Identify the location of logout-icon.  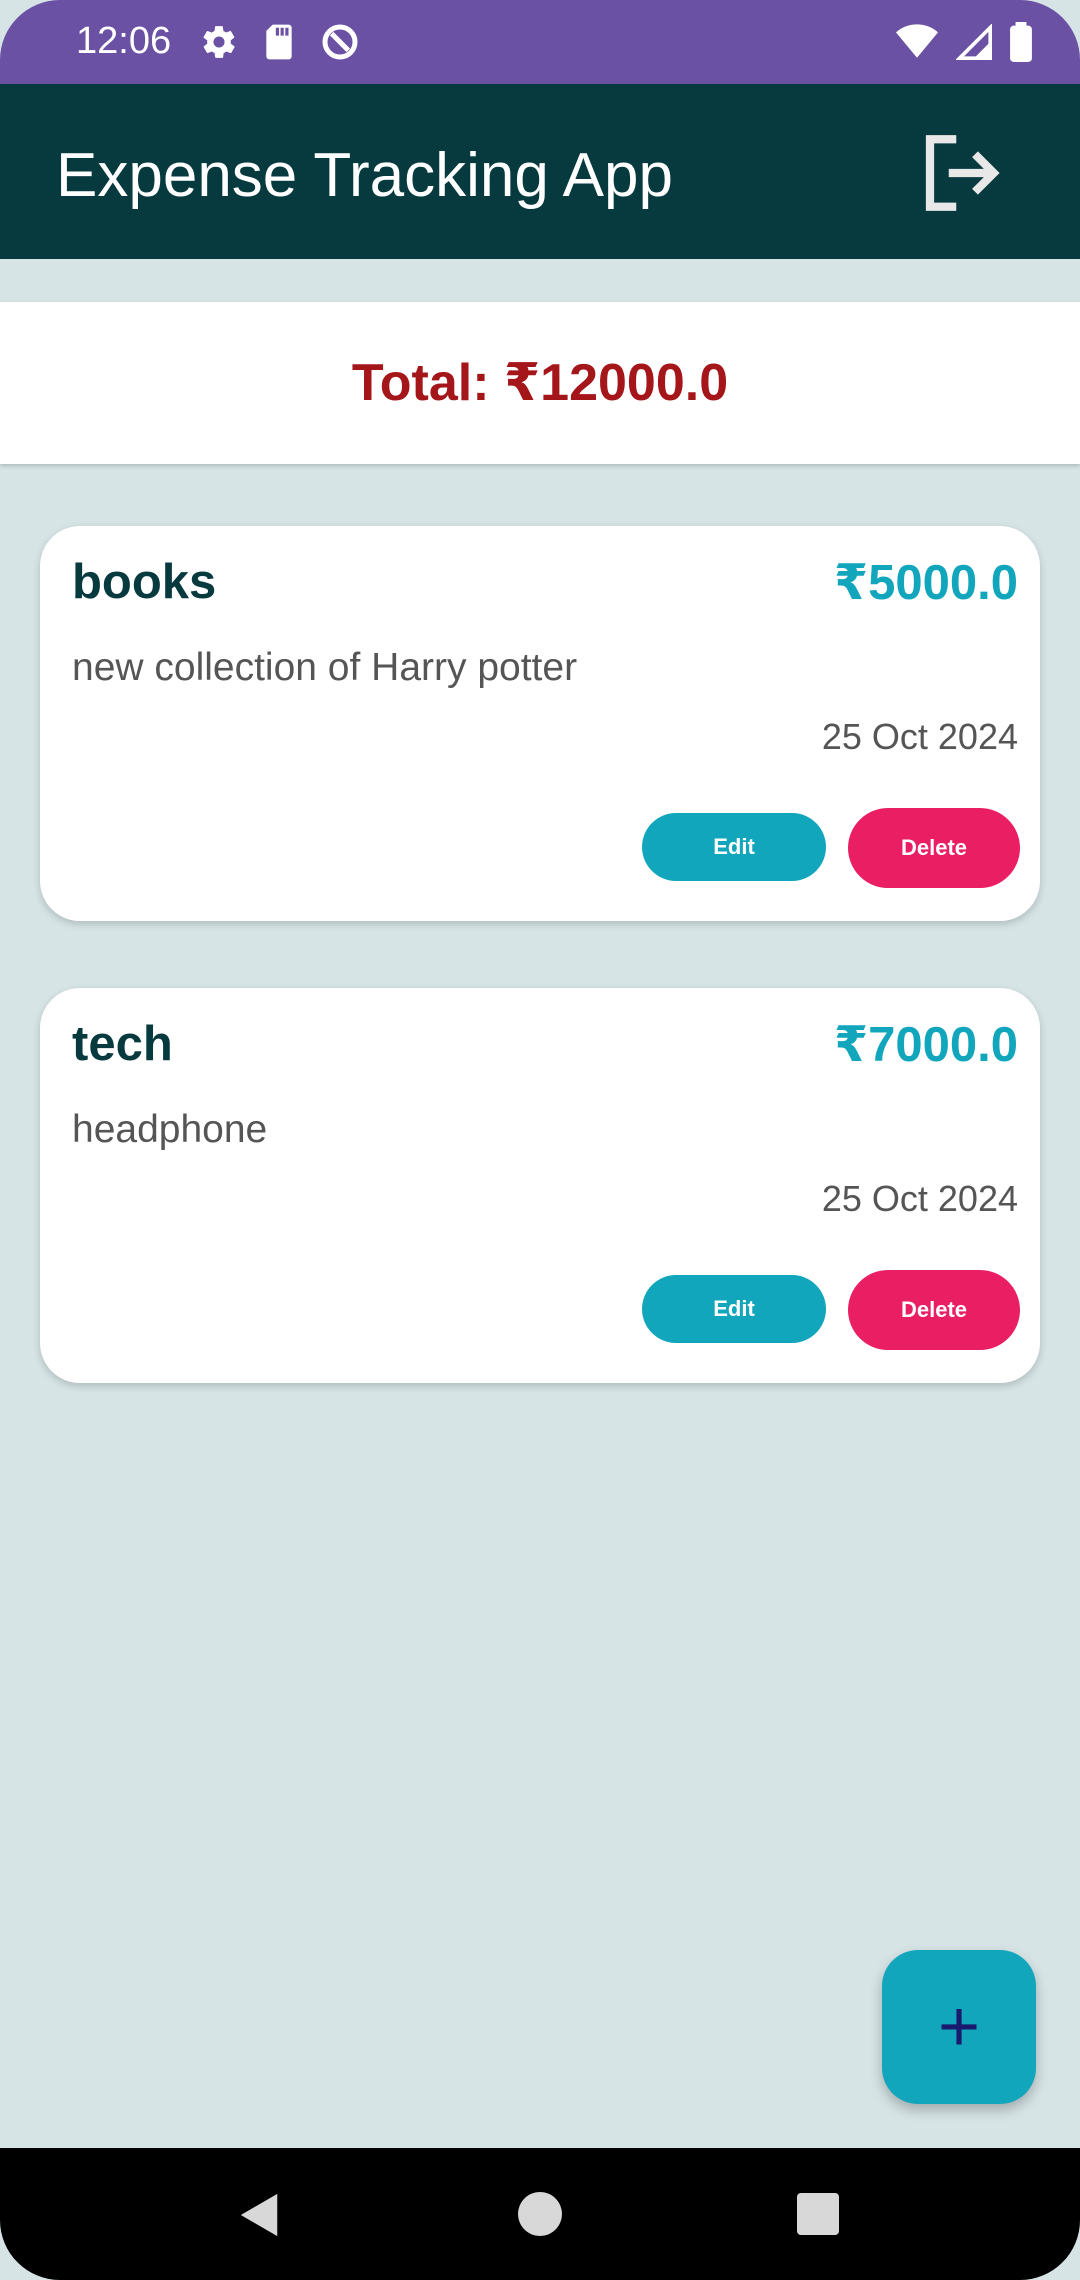
(962, 173).